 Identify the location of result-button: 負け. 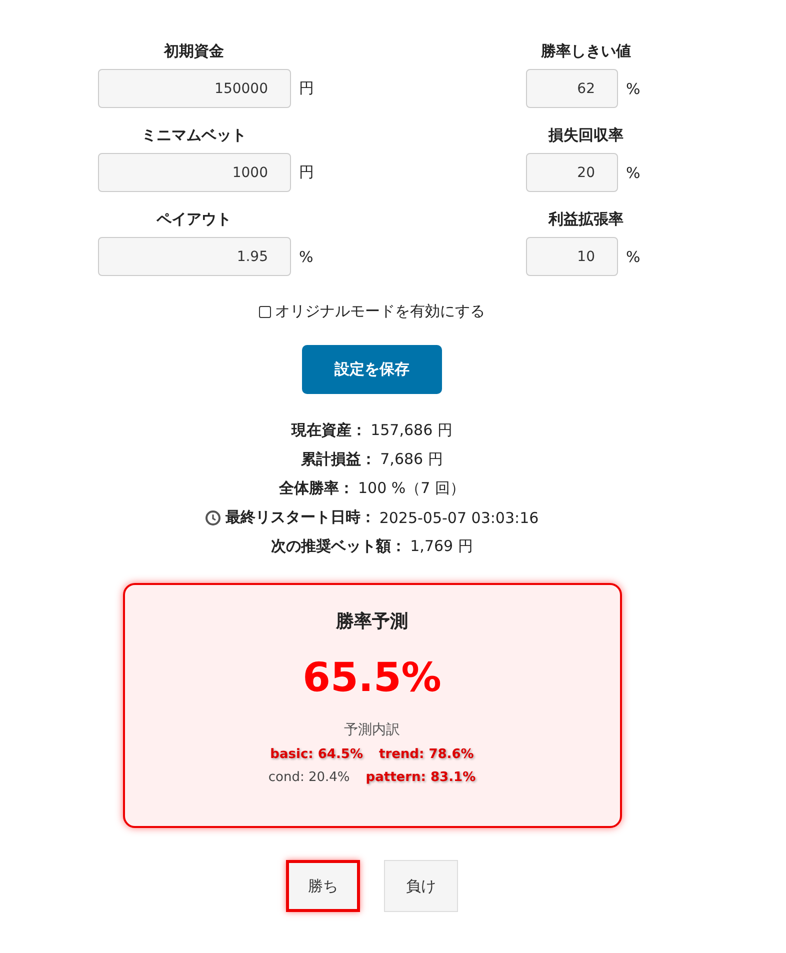
(421, 886).